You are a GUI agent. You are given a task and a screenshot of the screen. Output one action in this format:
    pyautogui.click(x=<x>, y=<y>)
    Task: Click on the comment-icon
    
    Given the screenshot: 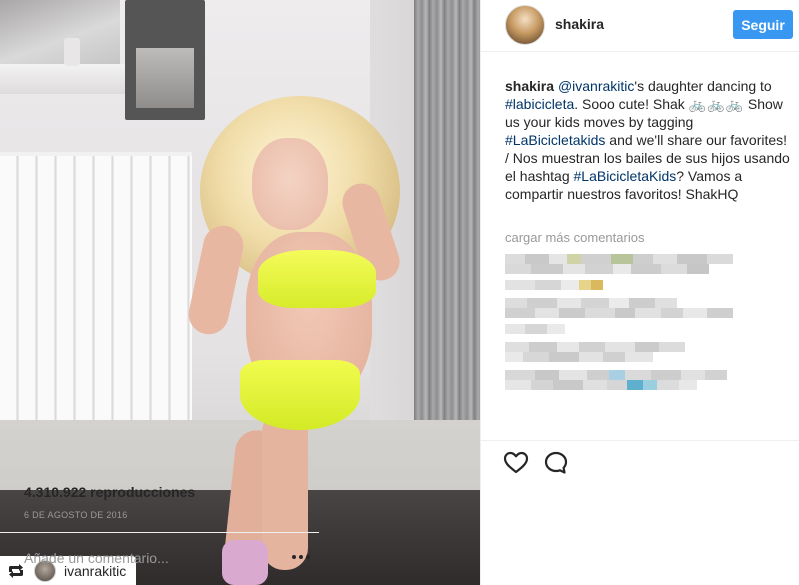 What is the action you would take?
    pyautogui.click(x=556, y=463)
    